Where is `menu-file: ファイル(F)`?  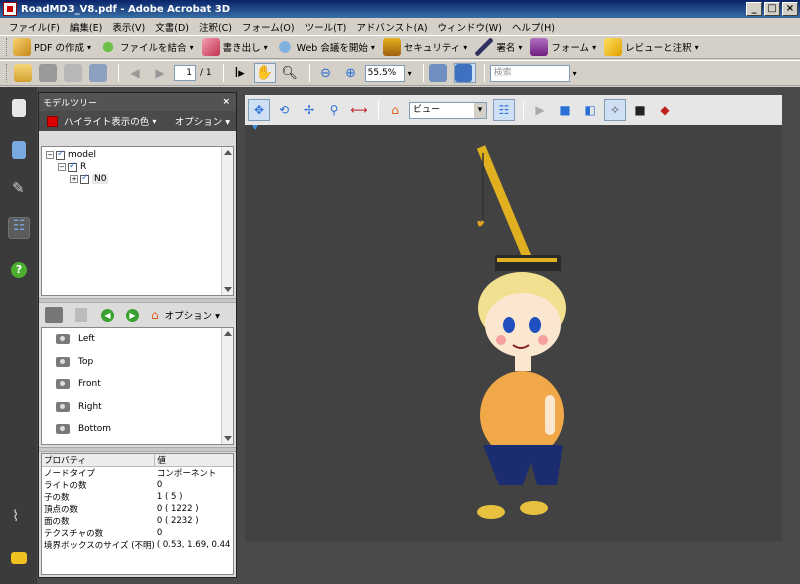
menu-file: ファイル(F) is located at coordinates (34, 27).